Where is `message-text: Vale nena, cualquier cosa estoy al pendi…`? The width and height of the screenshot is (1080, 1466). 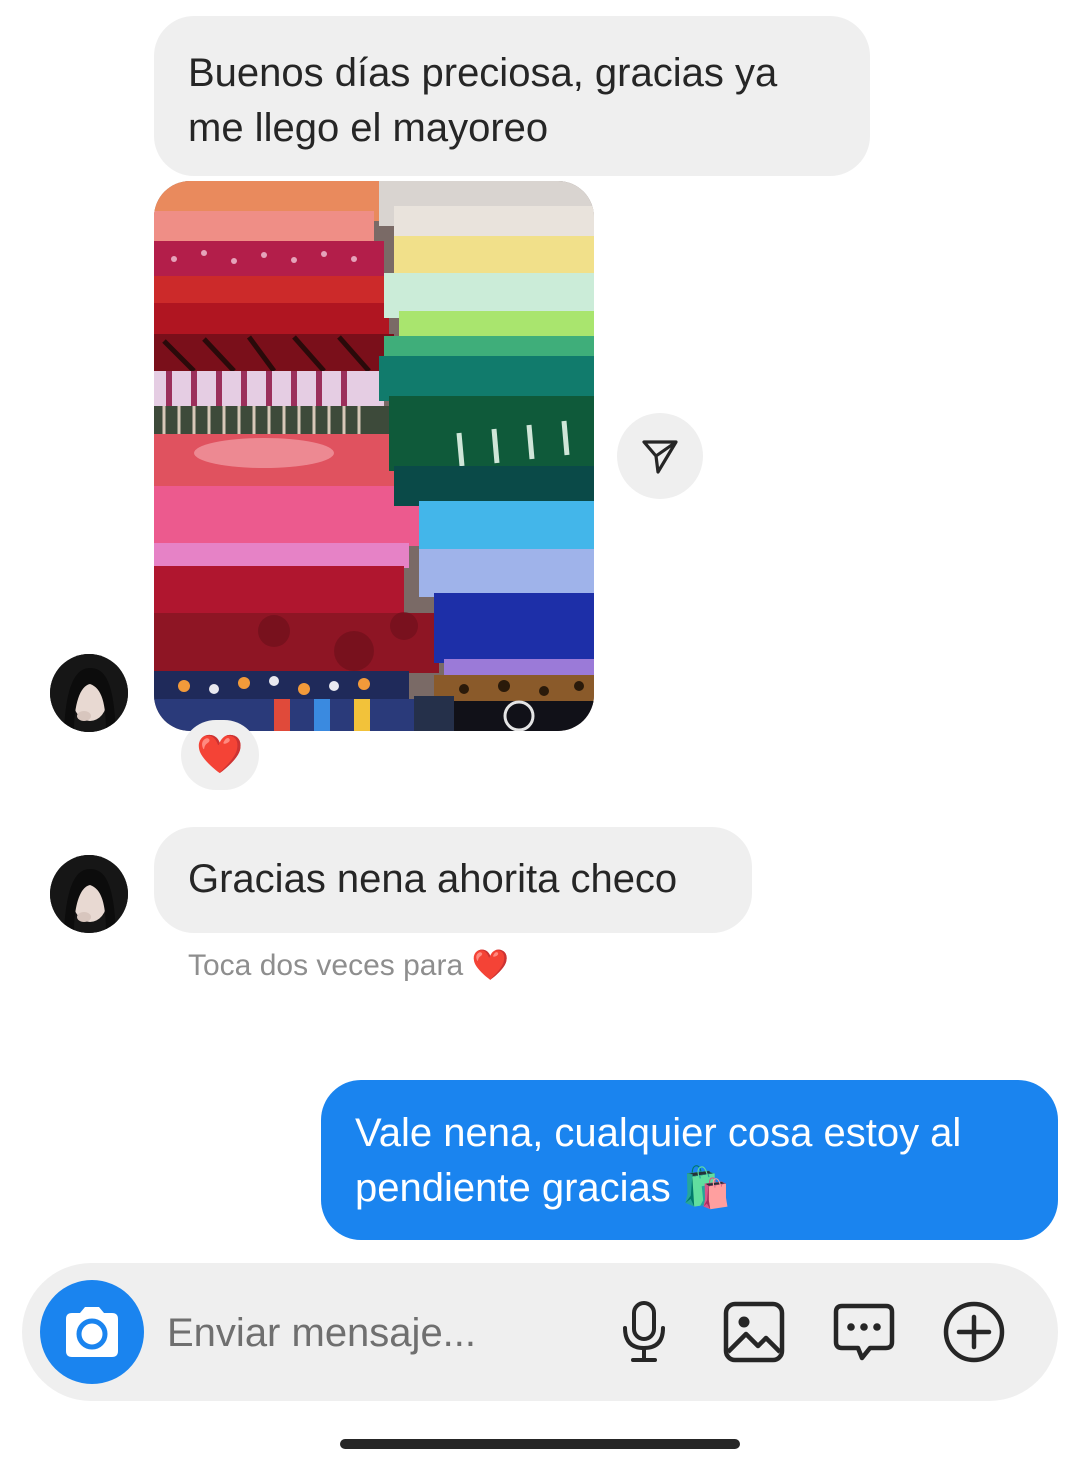 message-text: Vale nena, cualquier cosa estoy al pendi… is located at coordinates (658, 1160).